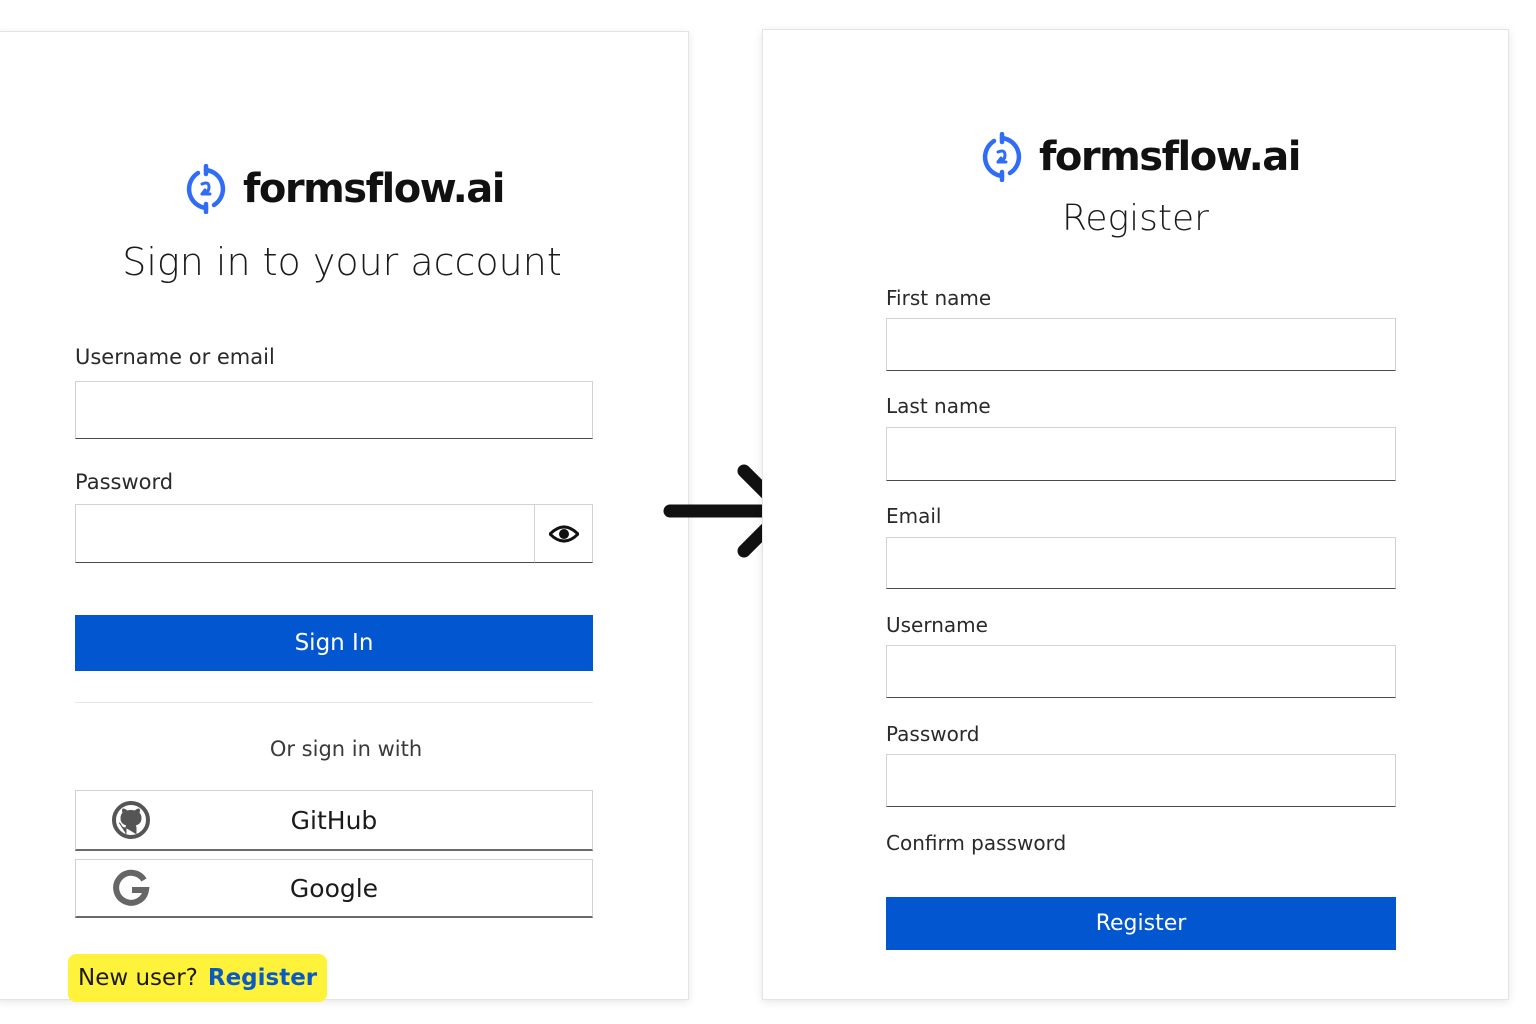 The height and width of the screenshot is (1024, 1536). I want to click on signin-logo: formsflow.ai, so click(344, 189).